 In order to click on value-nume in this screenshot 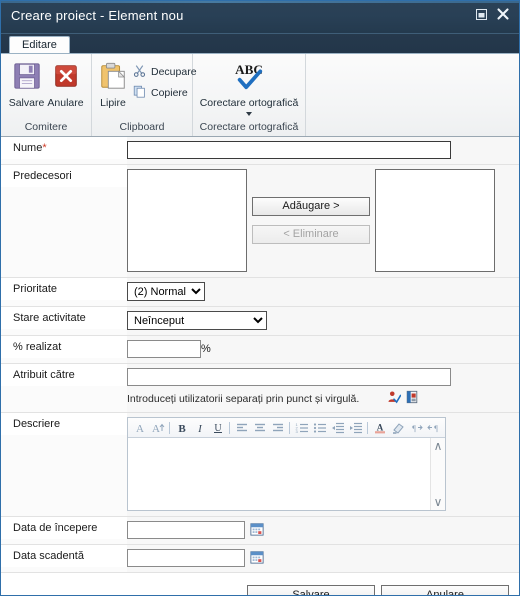, I will do `click(323, 150)`.